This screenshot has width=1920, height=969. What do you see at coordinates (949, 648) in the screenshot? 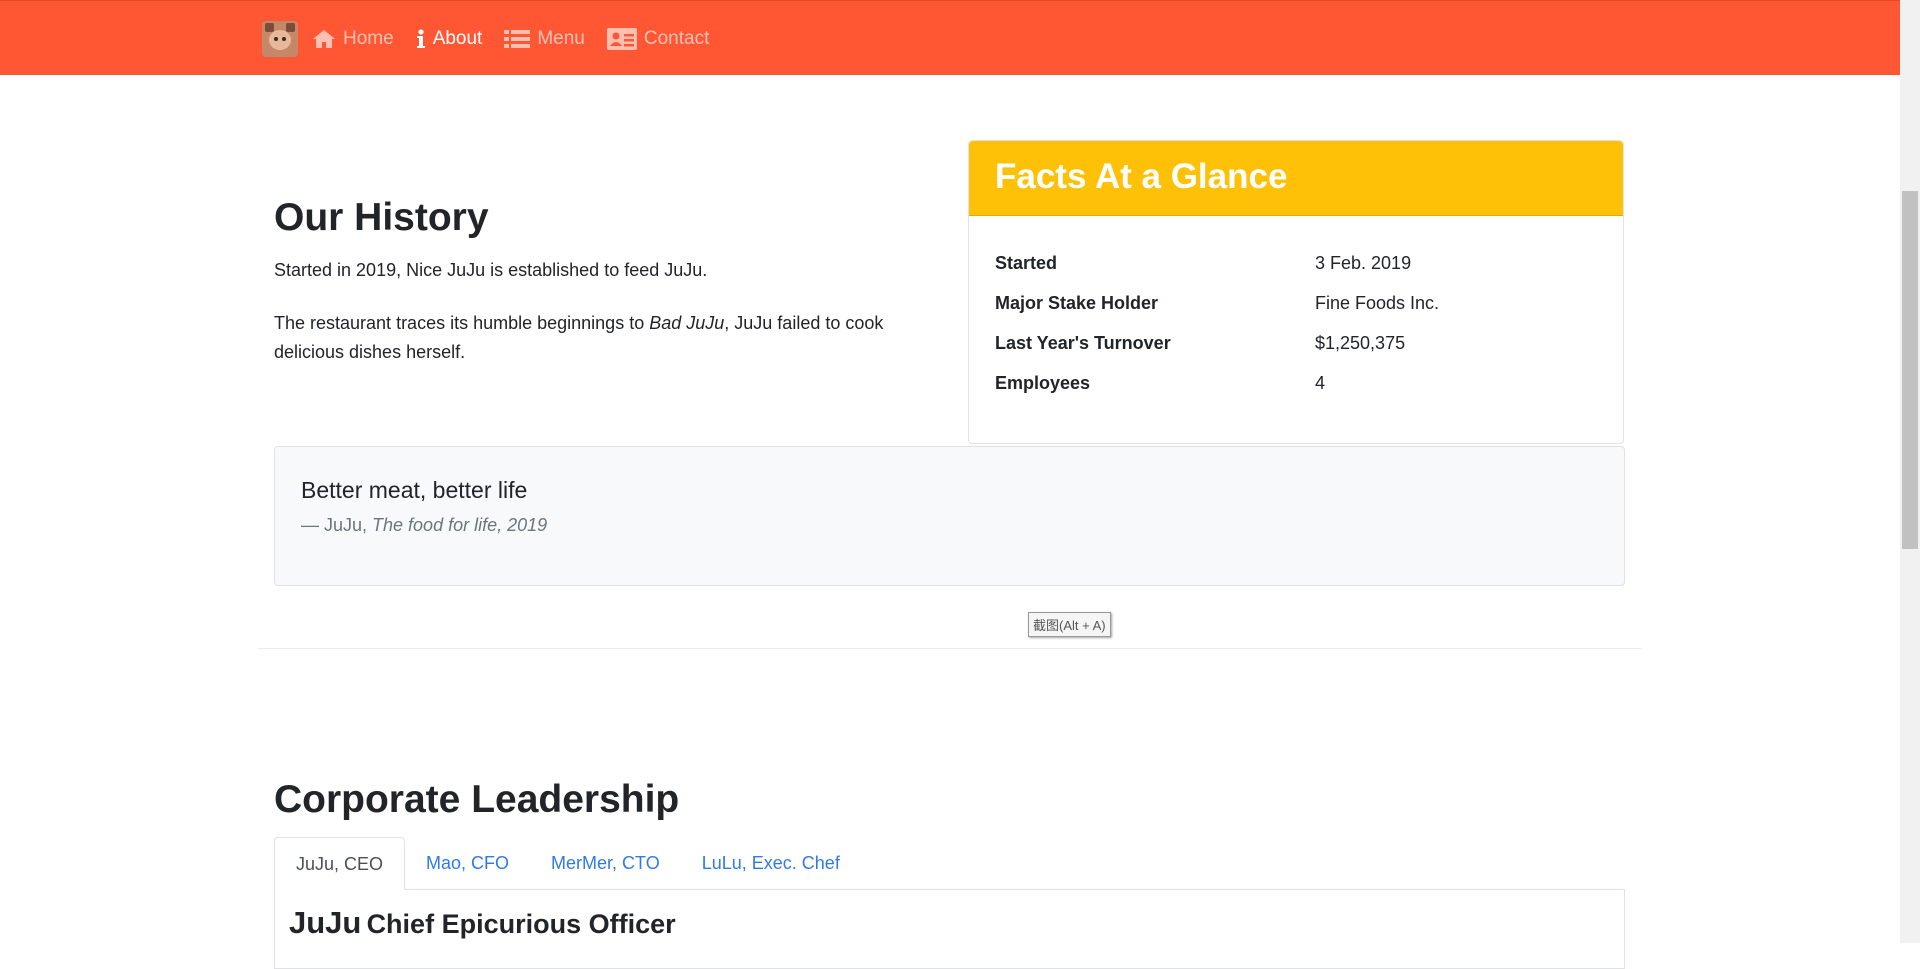
I see `section-divider` at bounding box center [949, 648].